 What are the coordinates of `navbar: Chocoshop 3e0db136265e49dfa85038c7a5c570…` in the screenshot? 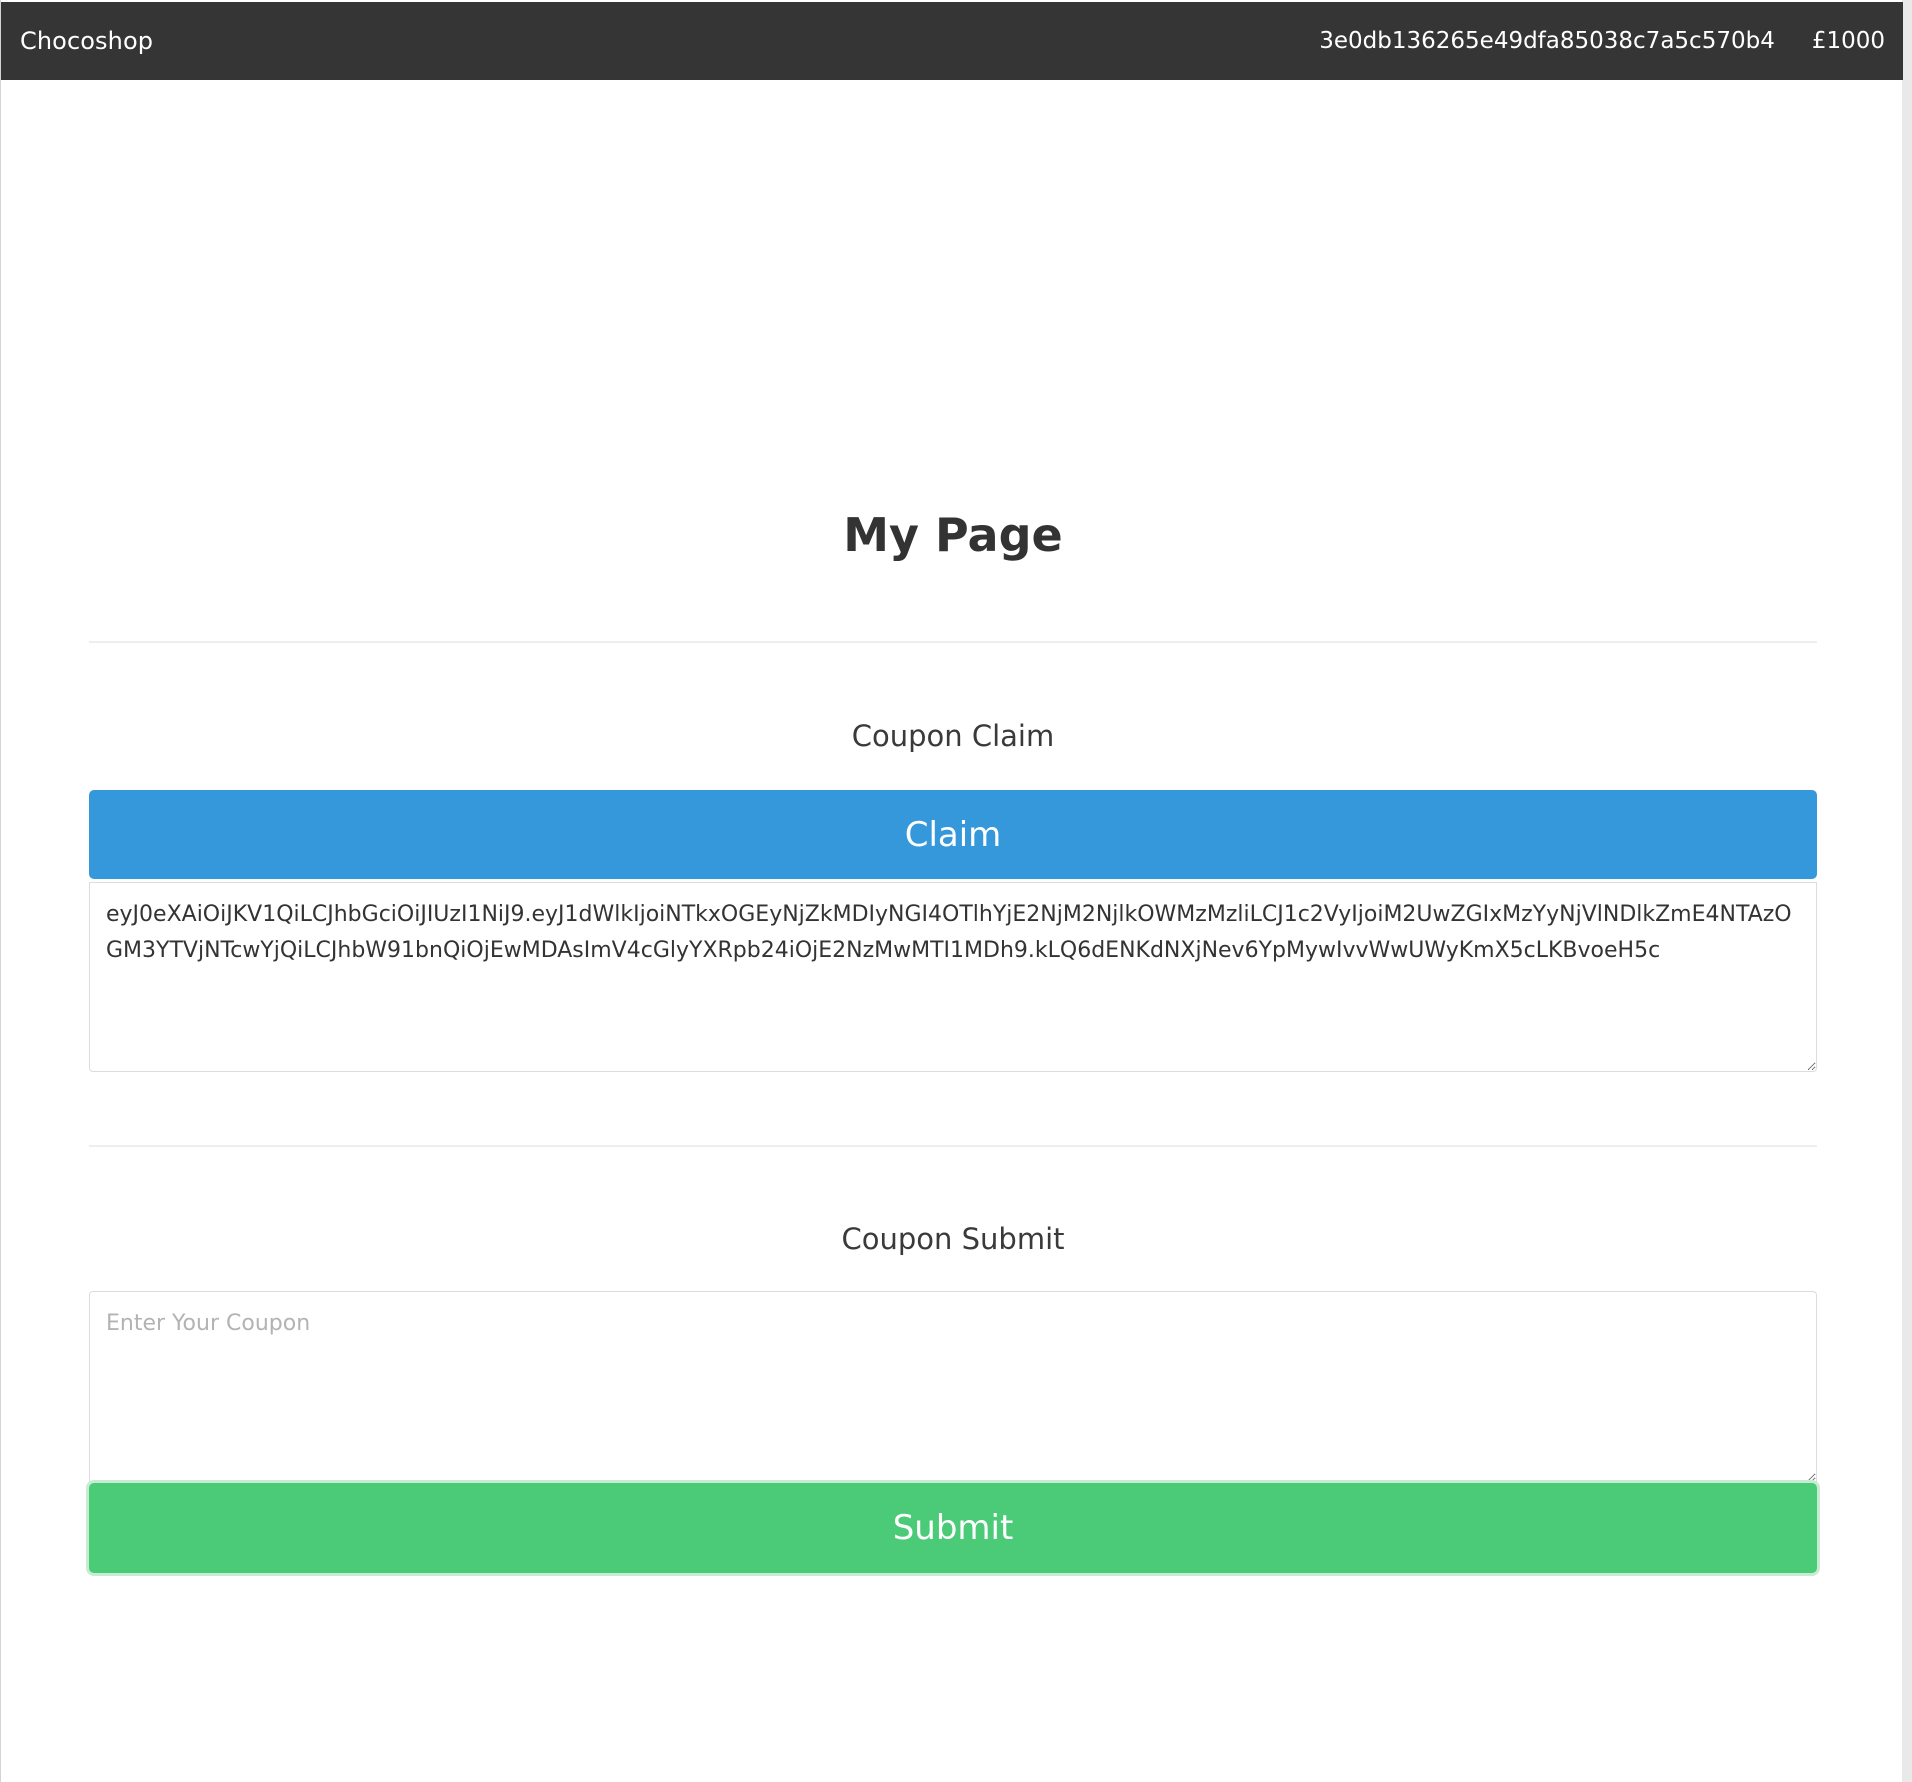 It's located at (952, 41).